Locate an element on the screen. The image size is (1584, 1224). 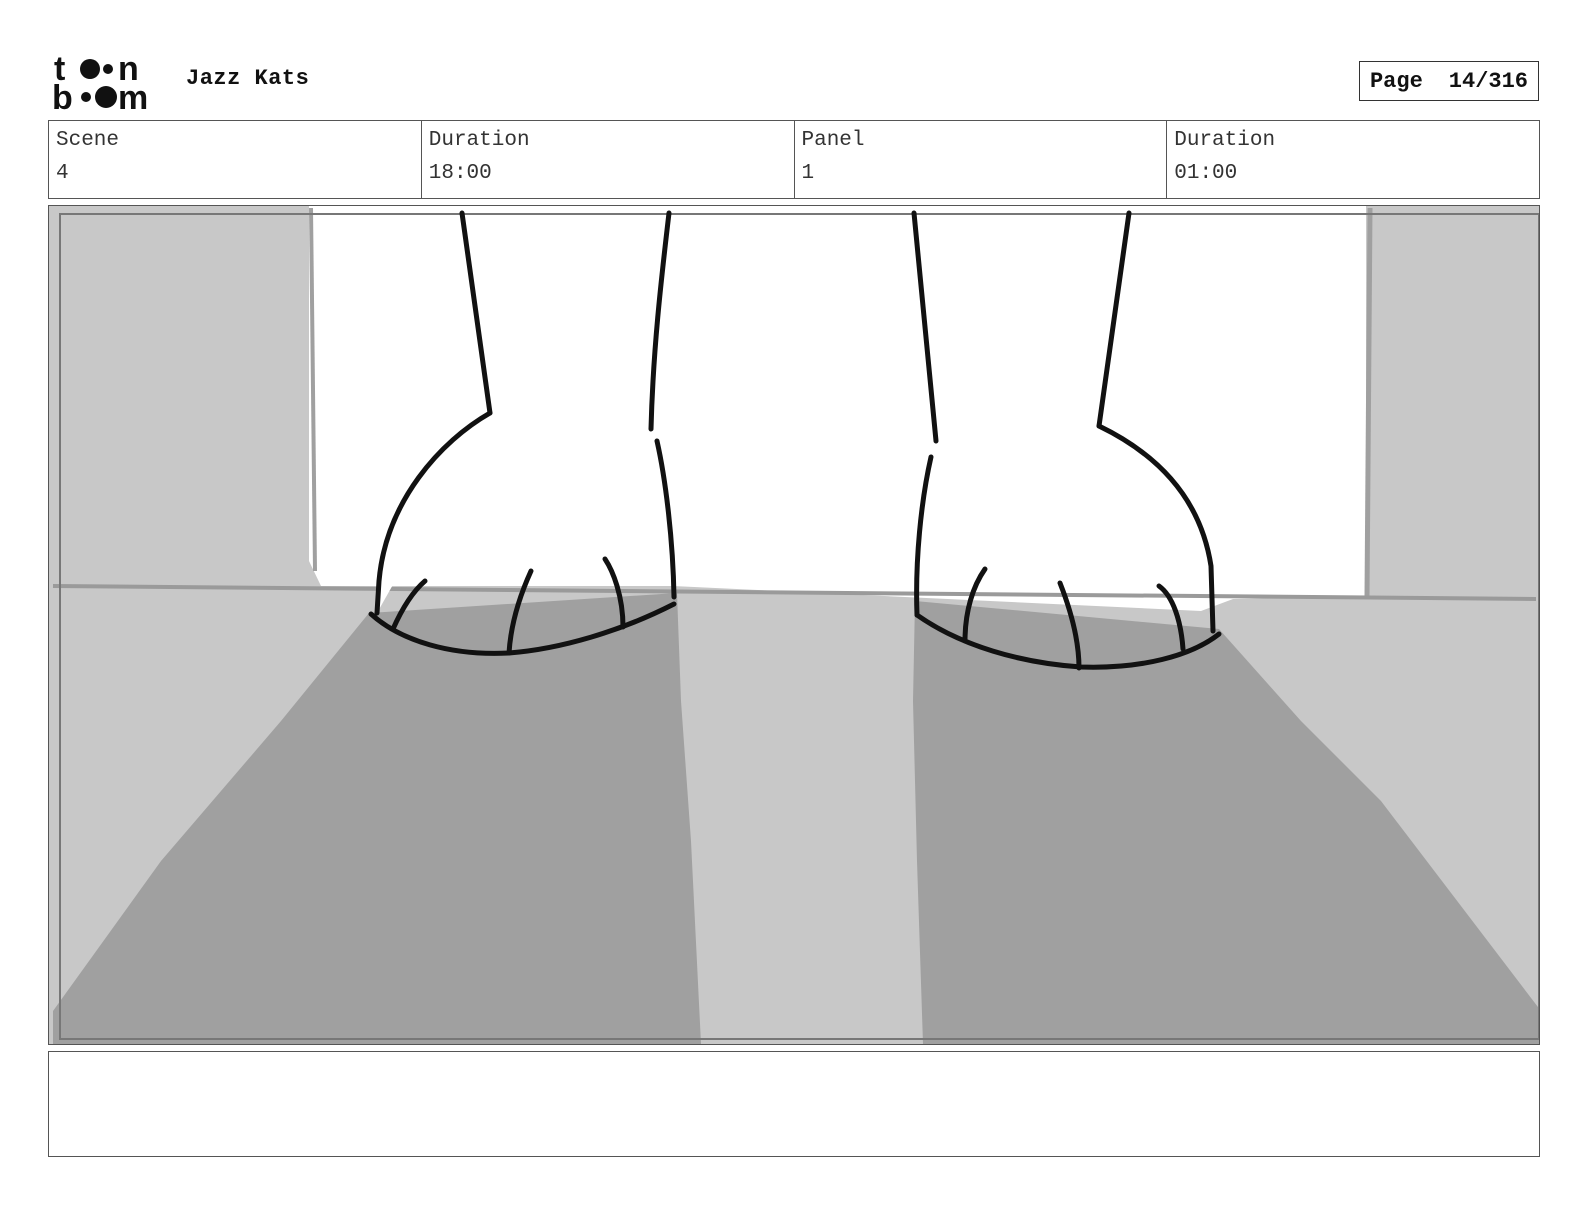
panel-value: 1 is located at coordinates (808, 173).